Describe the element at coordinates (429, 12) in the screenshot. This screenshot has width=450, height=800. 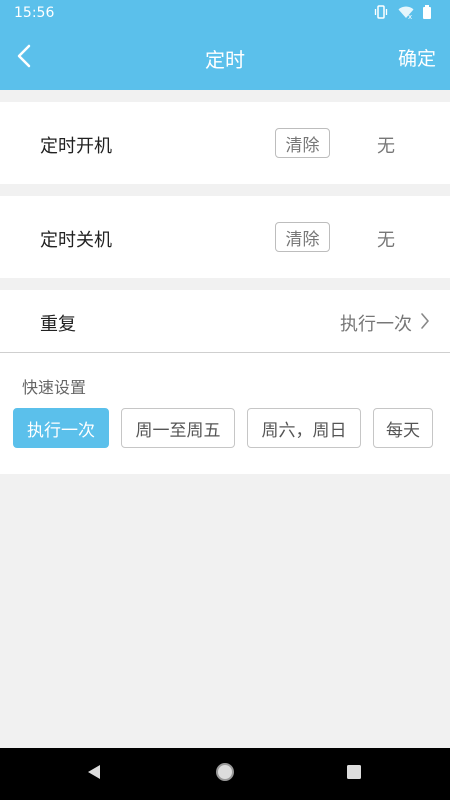
I see `battery-icon` at that location.